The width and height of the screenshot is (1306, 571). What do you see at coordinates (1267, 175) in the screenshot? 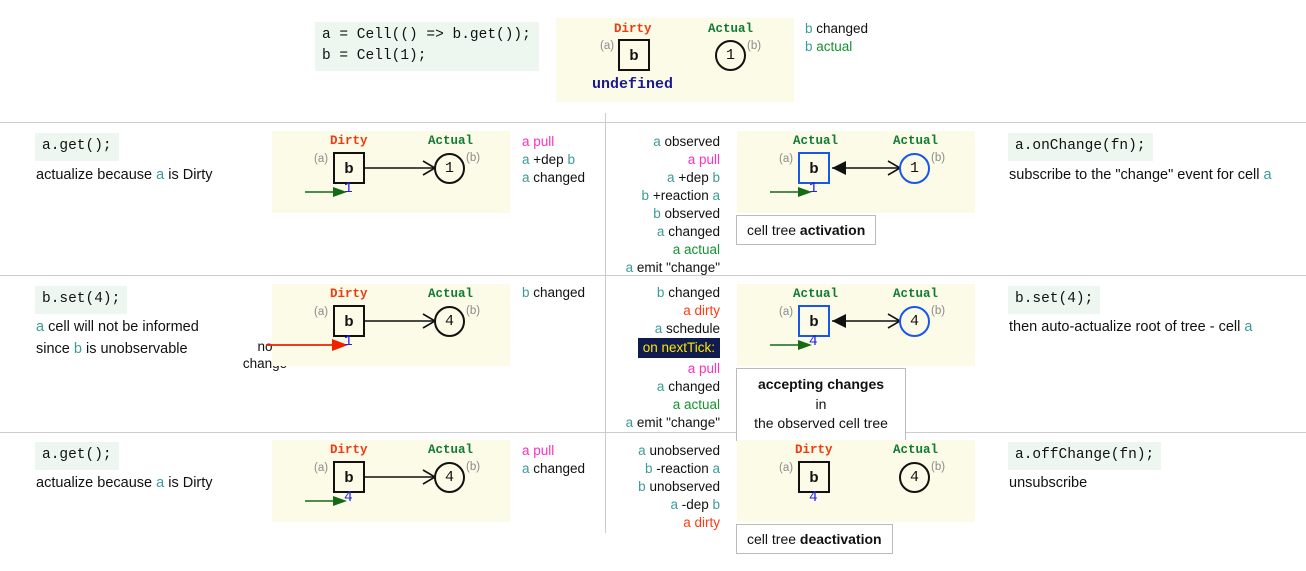
I see `row1-right-desc-ident: a` at bounding box center [1267, 175].